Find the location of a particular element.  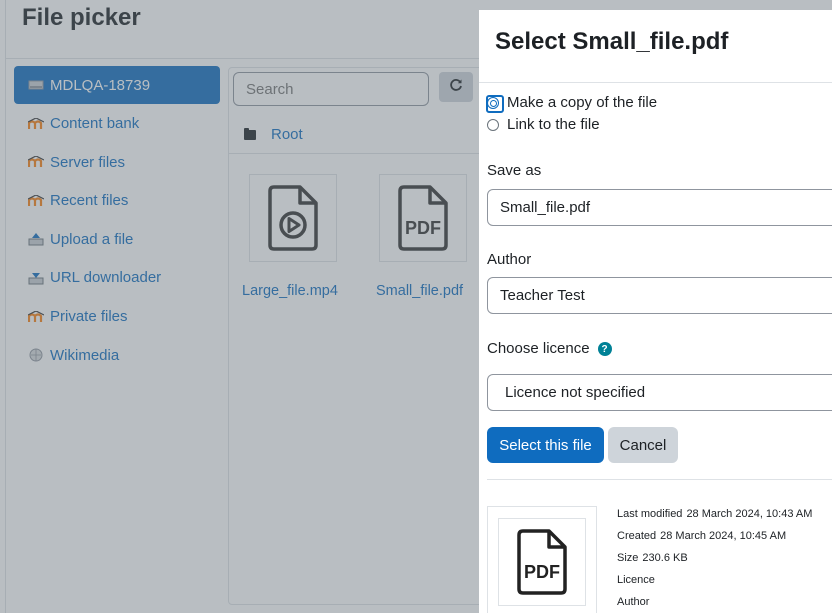

author-field: Teacher Test is located at coordinates (659, 295).